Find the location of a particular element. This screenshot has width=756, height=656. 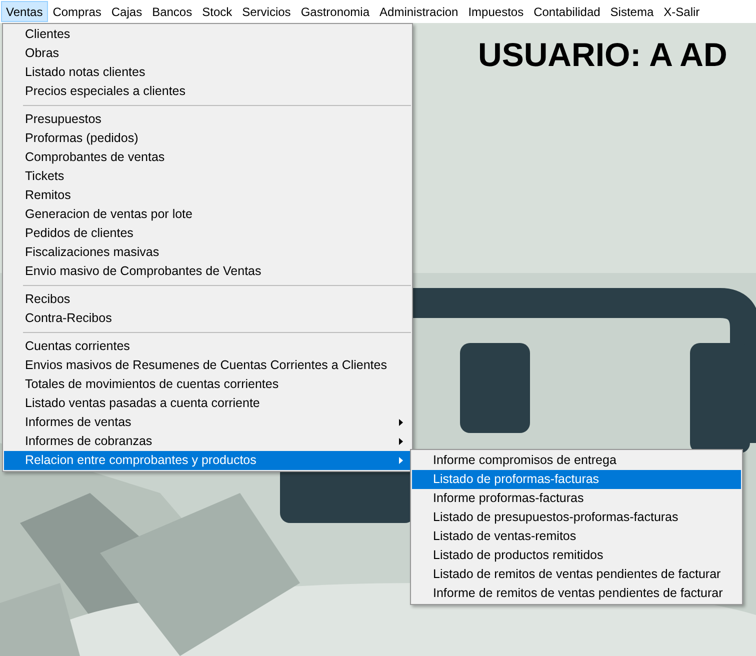

menu-item: Clientes is located at coordinates (207, 34).